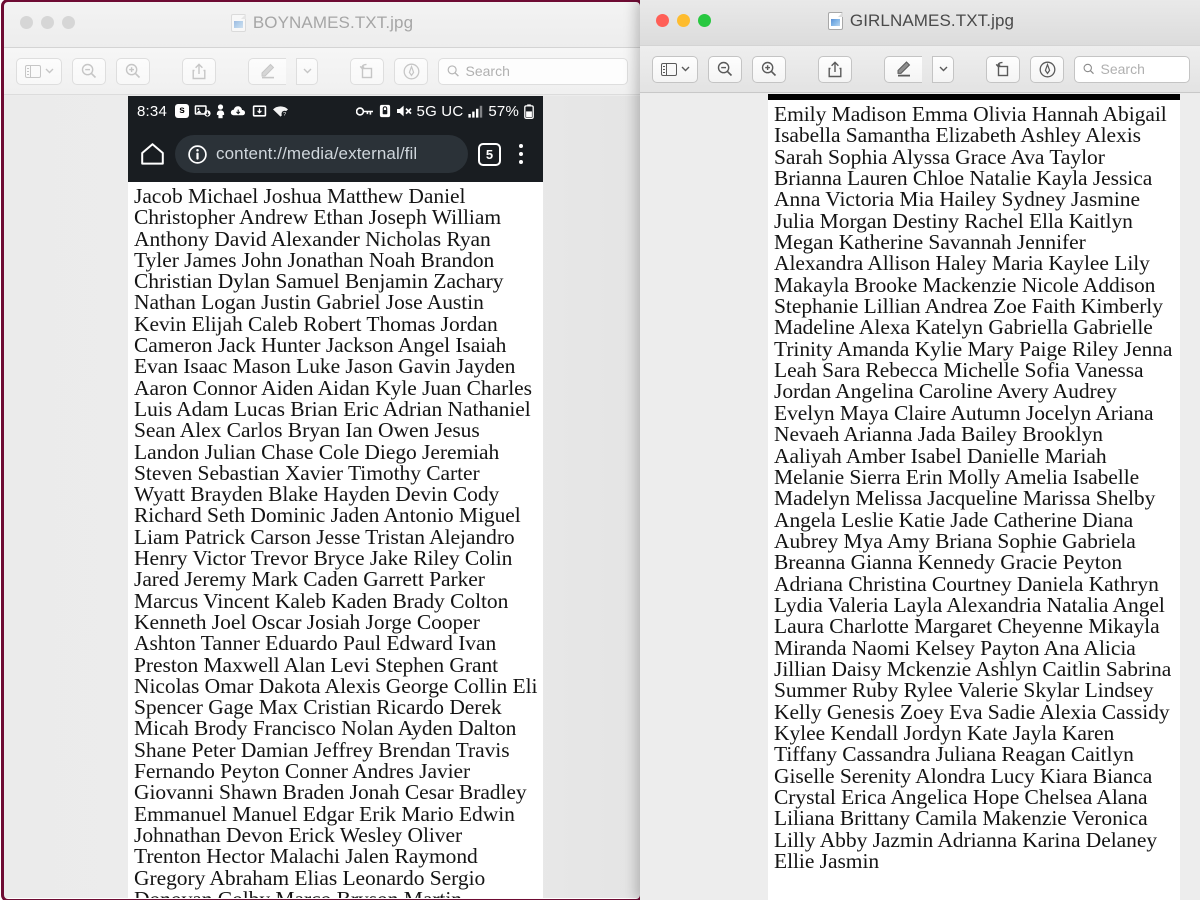 The height and width of the screenshot is (900, 1200). What do you see at coordinates (238, 23) in the screenshot?
I see `document-icon` at bounding box center [238, 23].